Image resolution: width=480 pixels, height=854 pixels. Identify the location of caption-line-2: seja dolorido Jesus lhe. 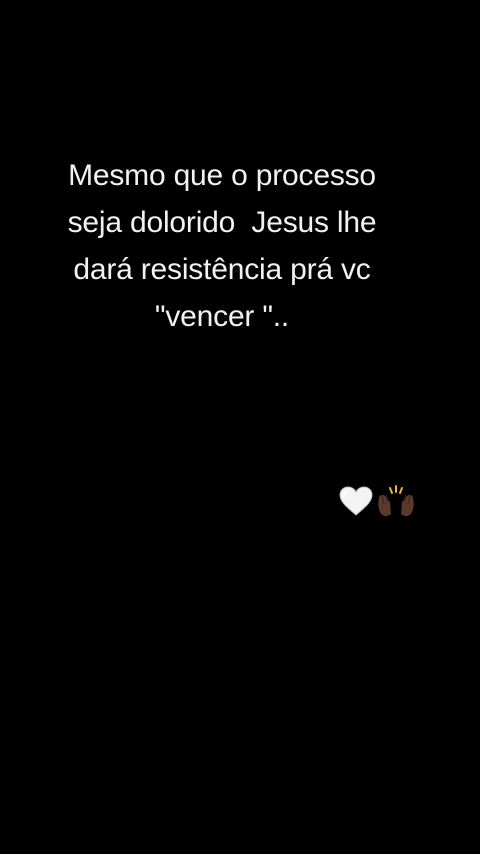
(222, 222).